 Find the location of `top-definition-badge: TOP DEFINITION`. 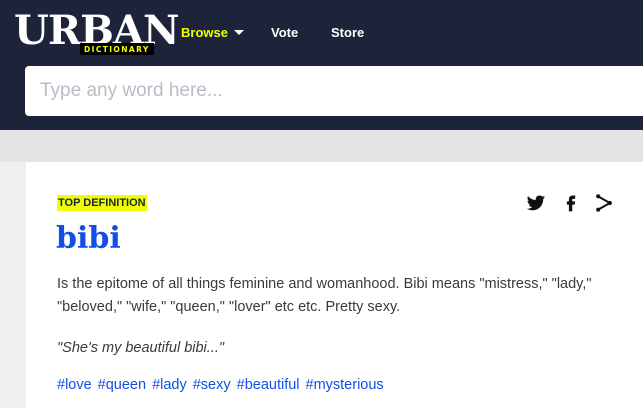

top-definition-badge: TOP DEFINITION is located at coordinates (102, 203).